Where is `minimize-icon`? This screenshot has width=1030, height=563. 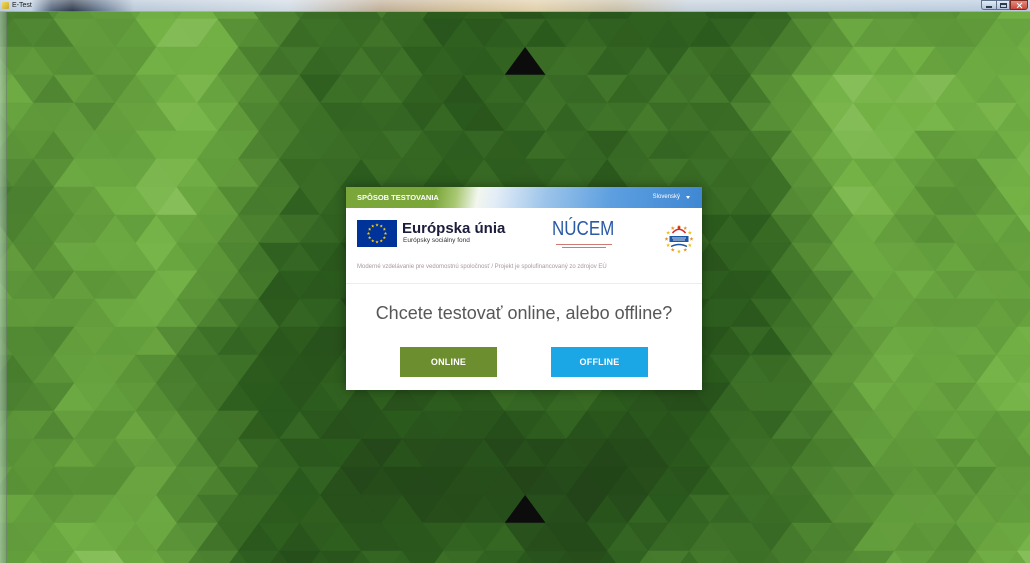
minimize-icon is located at coordinates (989, 7).